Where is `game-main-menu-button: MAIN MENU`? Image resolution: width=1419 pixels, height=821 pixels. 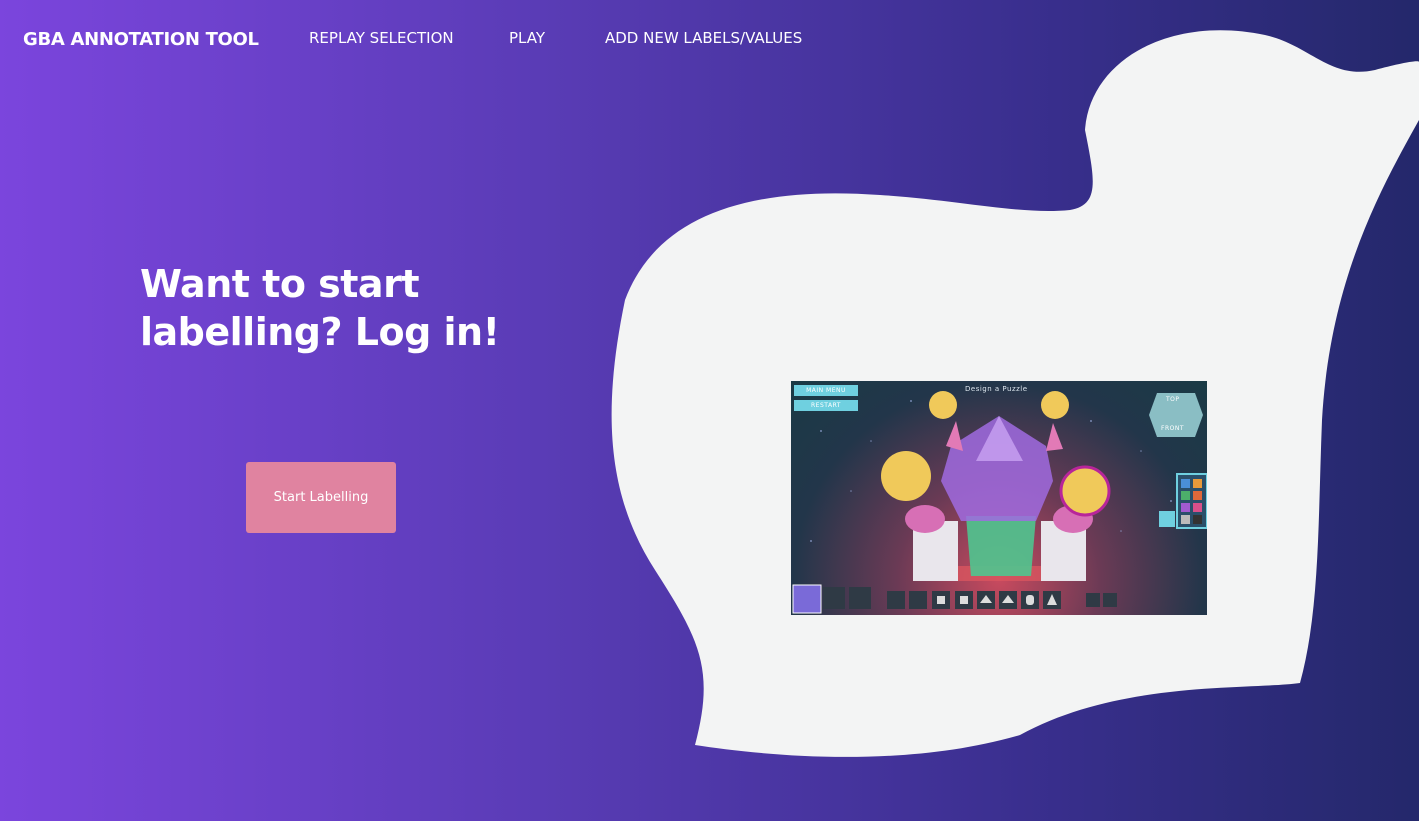 game-main-menu-button: MAIN MENU is located at coordinates (826, 390).